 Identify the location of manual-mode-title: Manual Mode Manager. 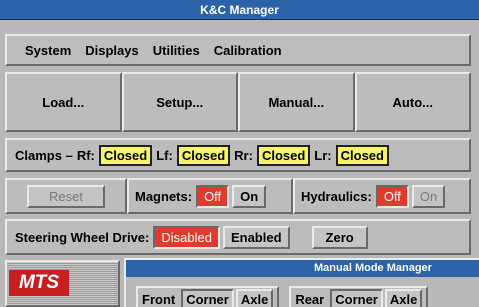
(302, 268).